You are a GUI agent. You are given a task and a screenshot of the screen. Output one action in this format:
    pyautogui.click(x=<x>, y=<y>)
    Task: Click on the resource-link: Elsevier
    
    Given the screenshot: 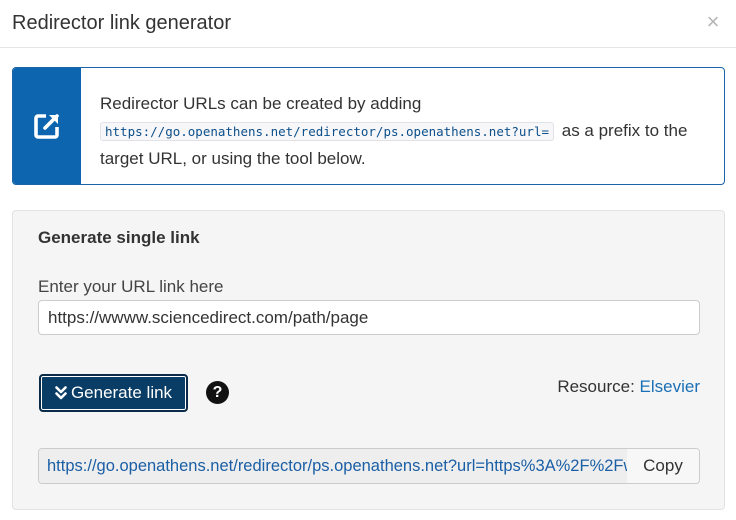 What is the action you would take?
    pyautogui.click(x=670, y=386)
    